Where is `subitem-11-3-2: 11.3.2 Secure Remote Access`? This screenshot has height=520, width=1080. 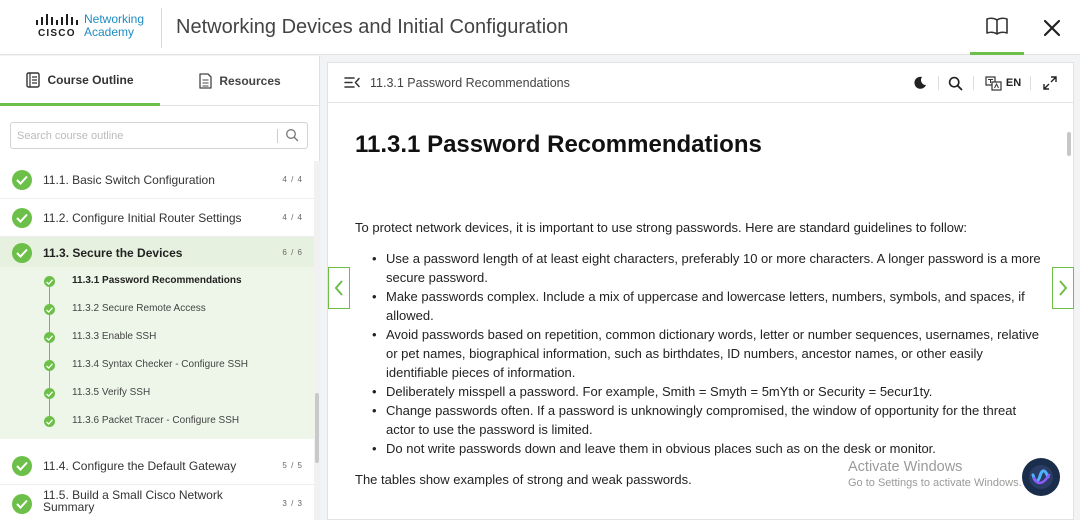
subitem-11-3-2: 11.3.2 Secure Remote Access is located at coordinates (157, 309).